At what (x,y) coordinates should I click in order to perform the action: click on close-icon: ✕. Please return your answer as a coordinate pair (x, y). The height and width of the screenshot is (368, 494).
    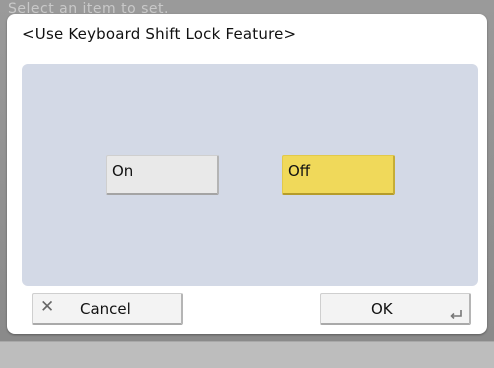
    Looking at the image, I should click on (47, 307).